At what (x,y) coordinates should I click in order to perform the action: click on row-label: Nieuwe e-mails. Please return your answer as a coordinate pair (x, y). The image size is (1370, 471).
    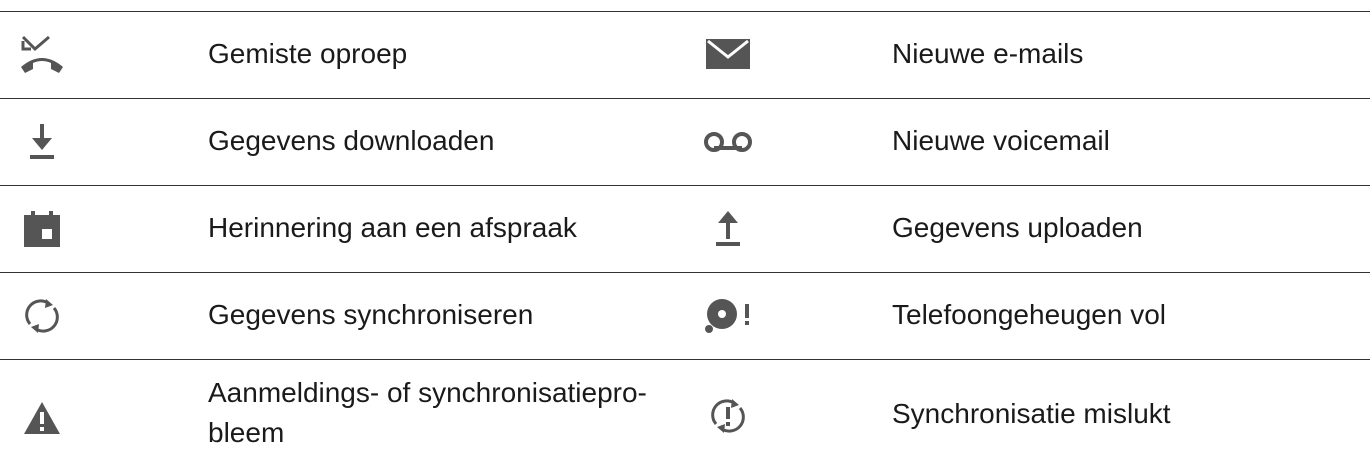
    Looking at the image, I should click on (988, 53).